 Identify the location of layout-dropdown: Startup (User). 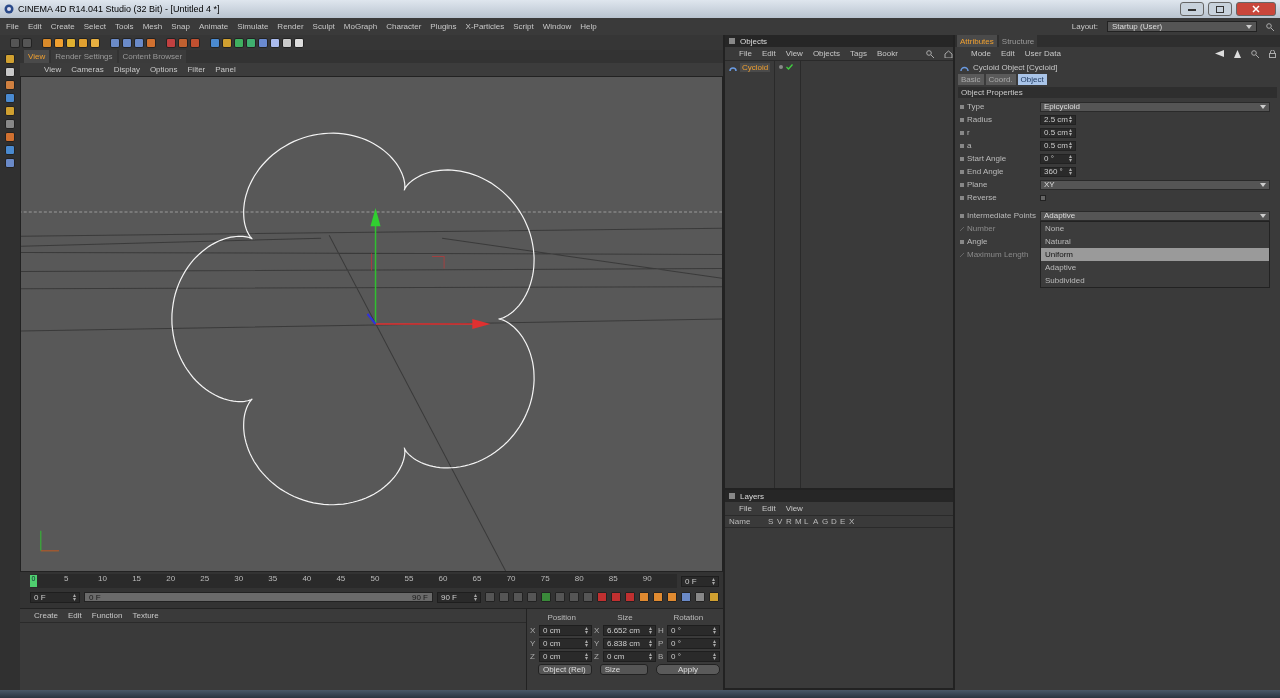
(1182, 26).